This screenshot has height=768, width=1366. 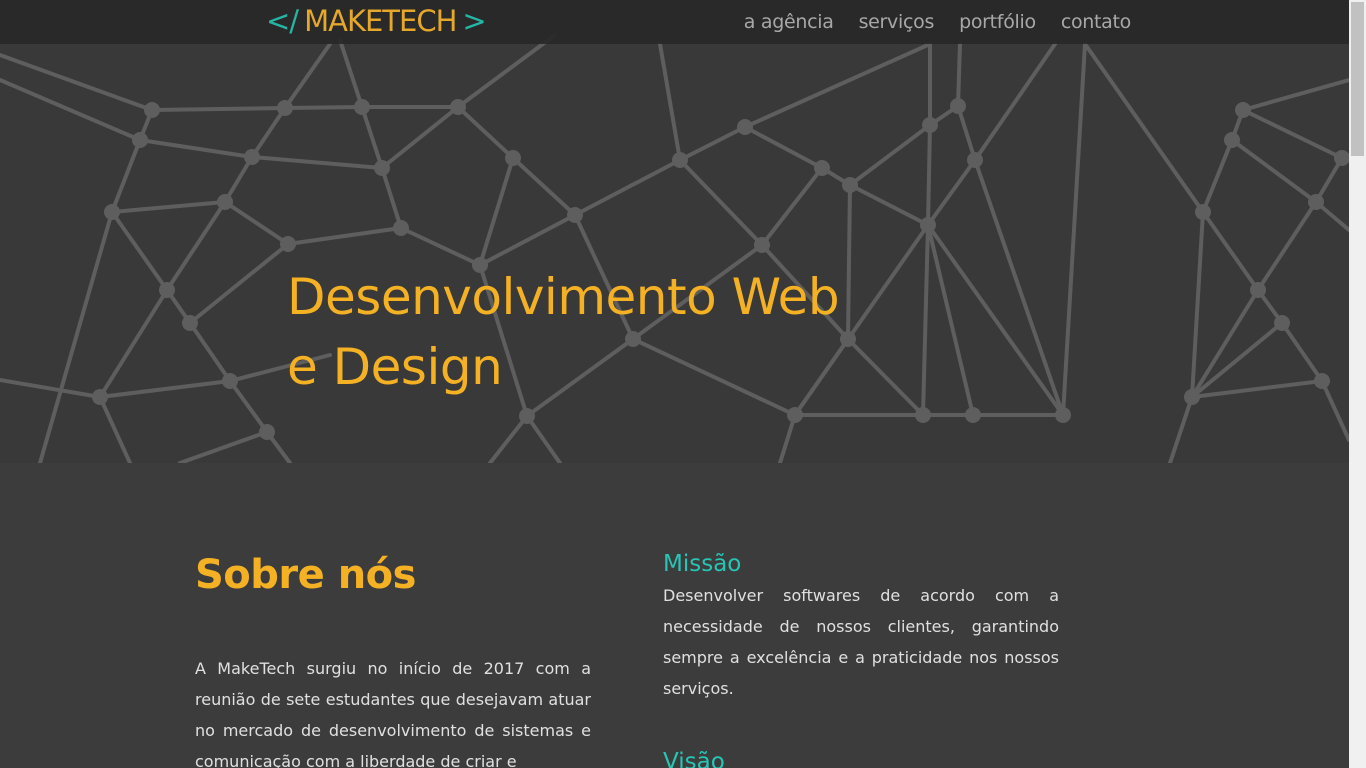 I want to click on nav-link-agencia: a agência, so click(x=789, y=22).